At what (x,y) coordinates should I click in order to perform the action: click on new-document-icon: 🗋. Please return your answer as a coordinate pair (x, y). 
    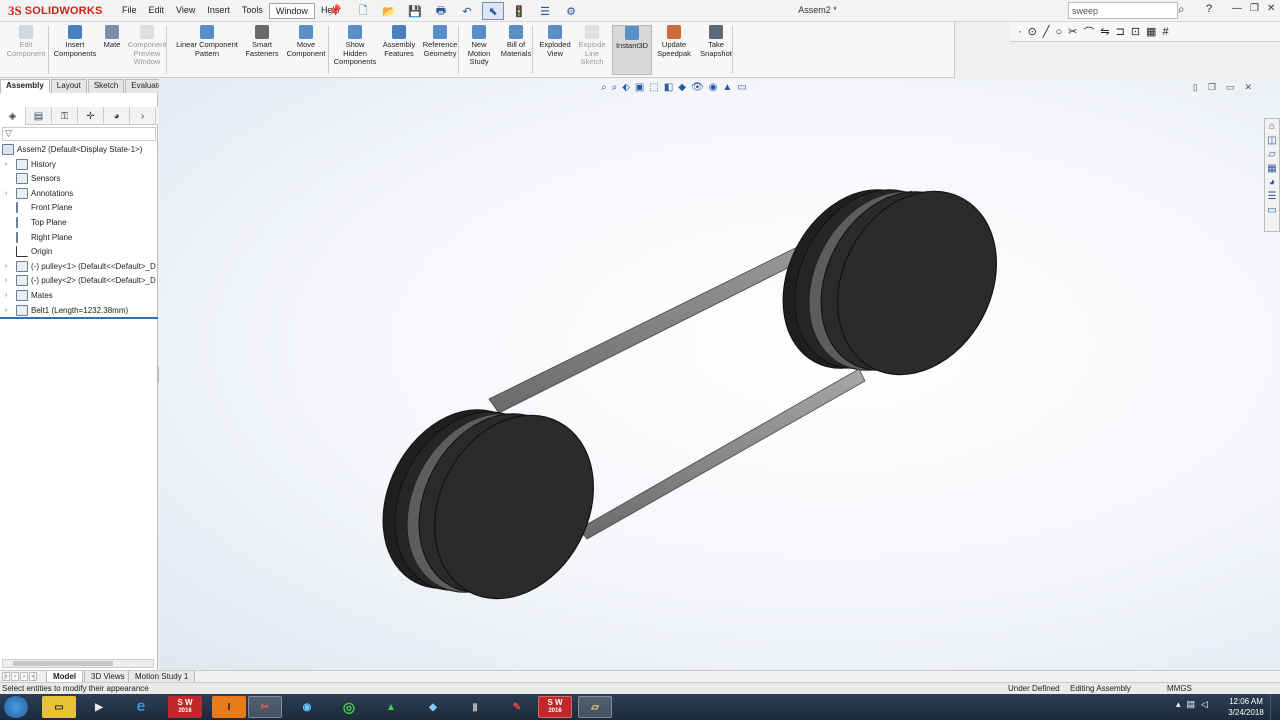
    Looking at the image, I should click on (363, 11).